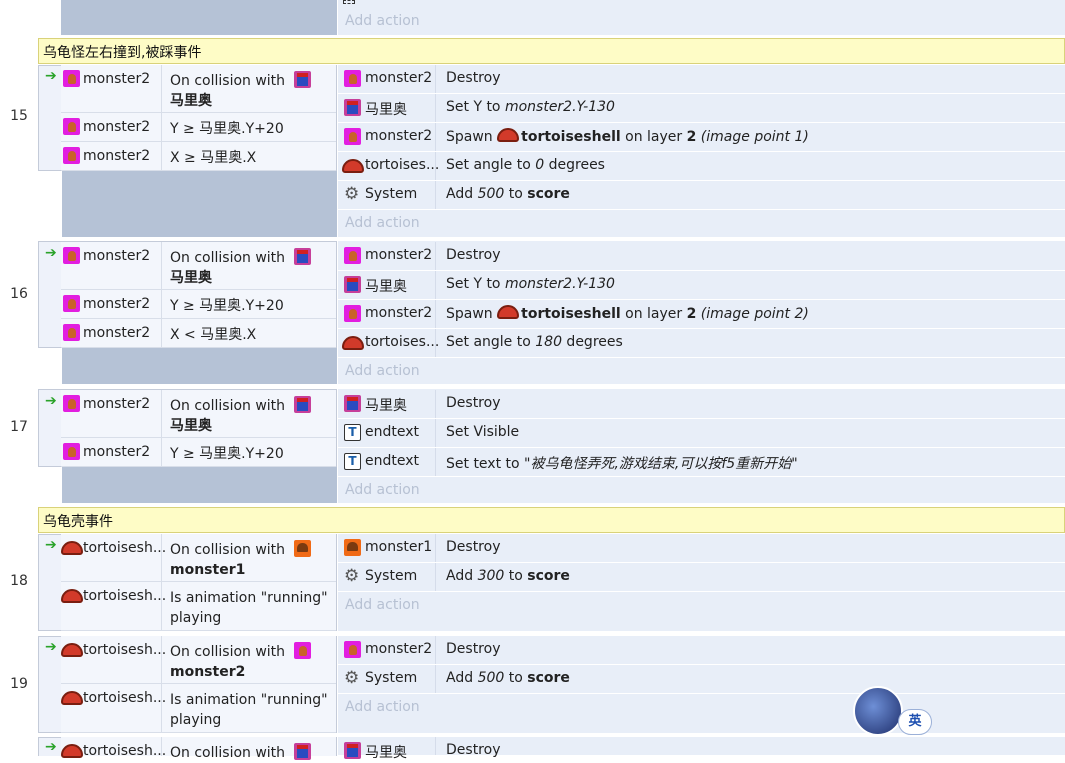 Image resolution: width=1065 pixels, height=763 pixels. What do you see at coordinates (19, 294) in the screenshot?
I see `event-number: 16` at bounding box center [19, 294].